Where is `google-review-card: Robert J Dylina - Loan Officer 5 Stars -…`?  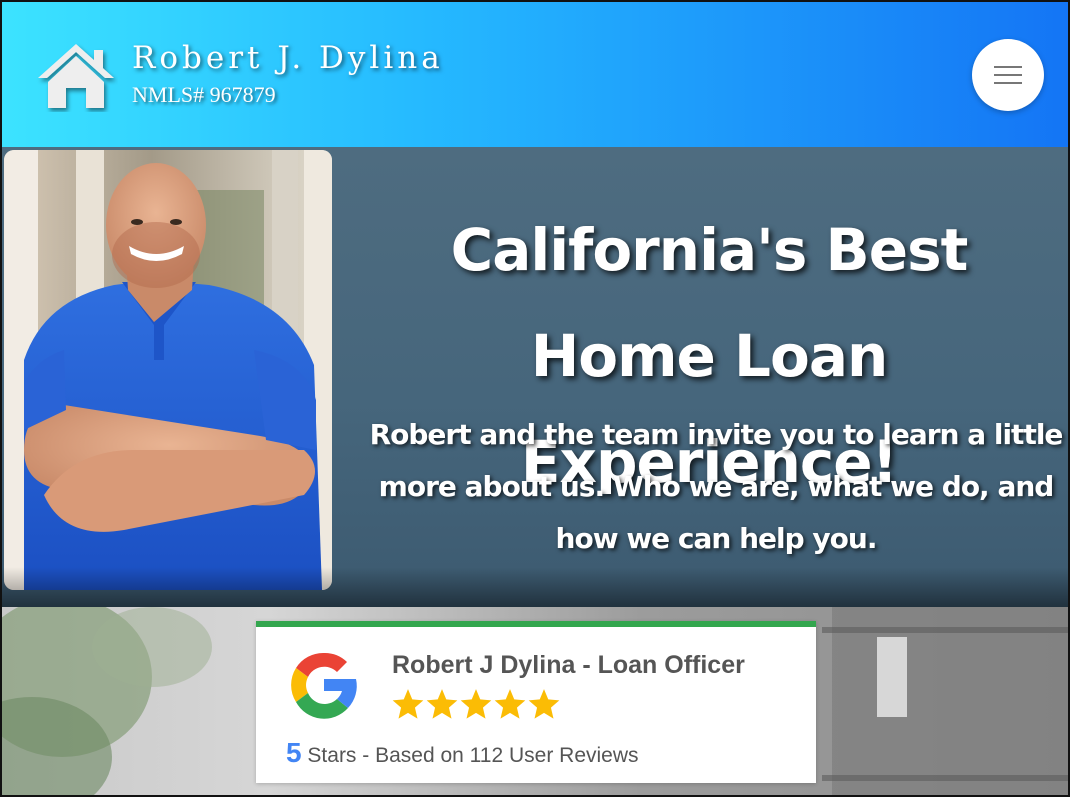
google-review-card: Robert J Dylina - Loan Officer 5 Stars -… is located at coordinates (536, 702).